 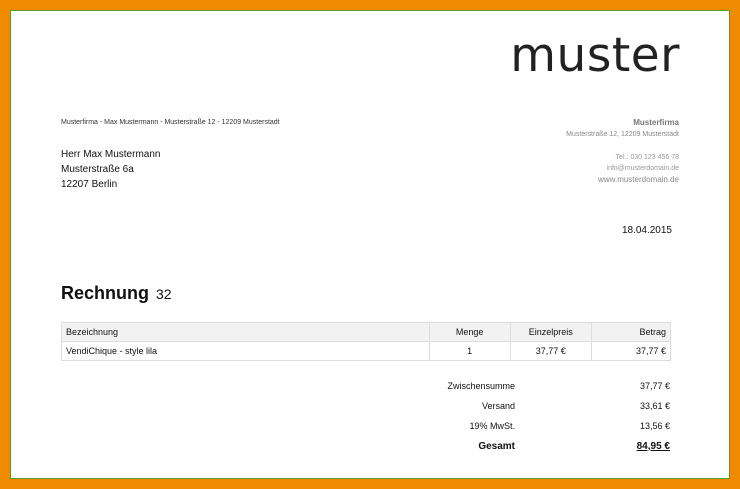 I want to click on column-header-amount: Betrag, so click(x=631, y=332).